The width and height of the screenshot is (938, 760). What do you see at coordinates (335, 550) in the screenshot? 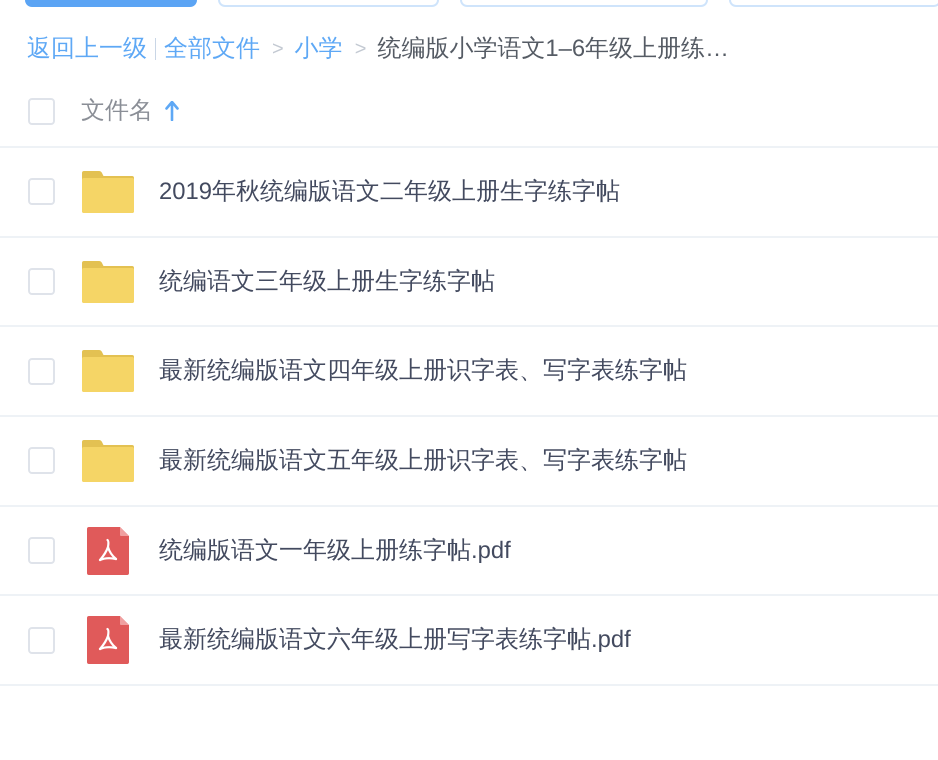
I see `file-name: 统编版语文一年级上册练字帖.pdf` at bounding box center [335, 550].